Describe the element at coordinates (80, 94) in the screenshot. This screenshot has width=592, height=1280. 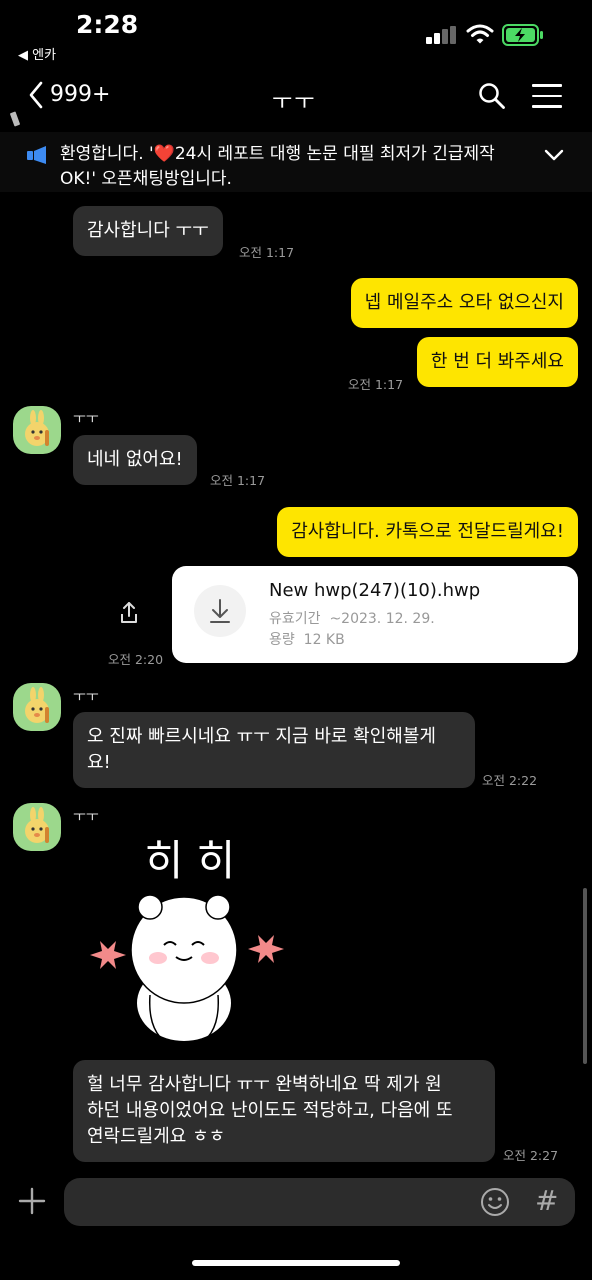
I see `unread-count: 999+` at that location.